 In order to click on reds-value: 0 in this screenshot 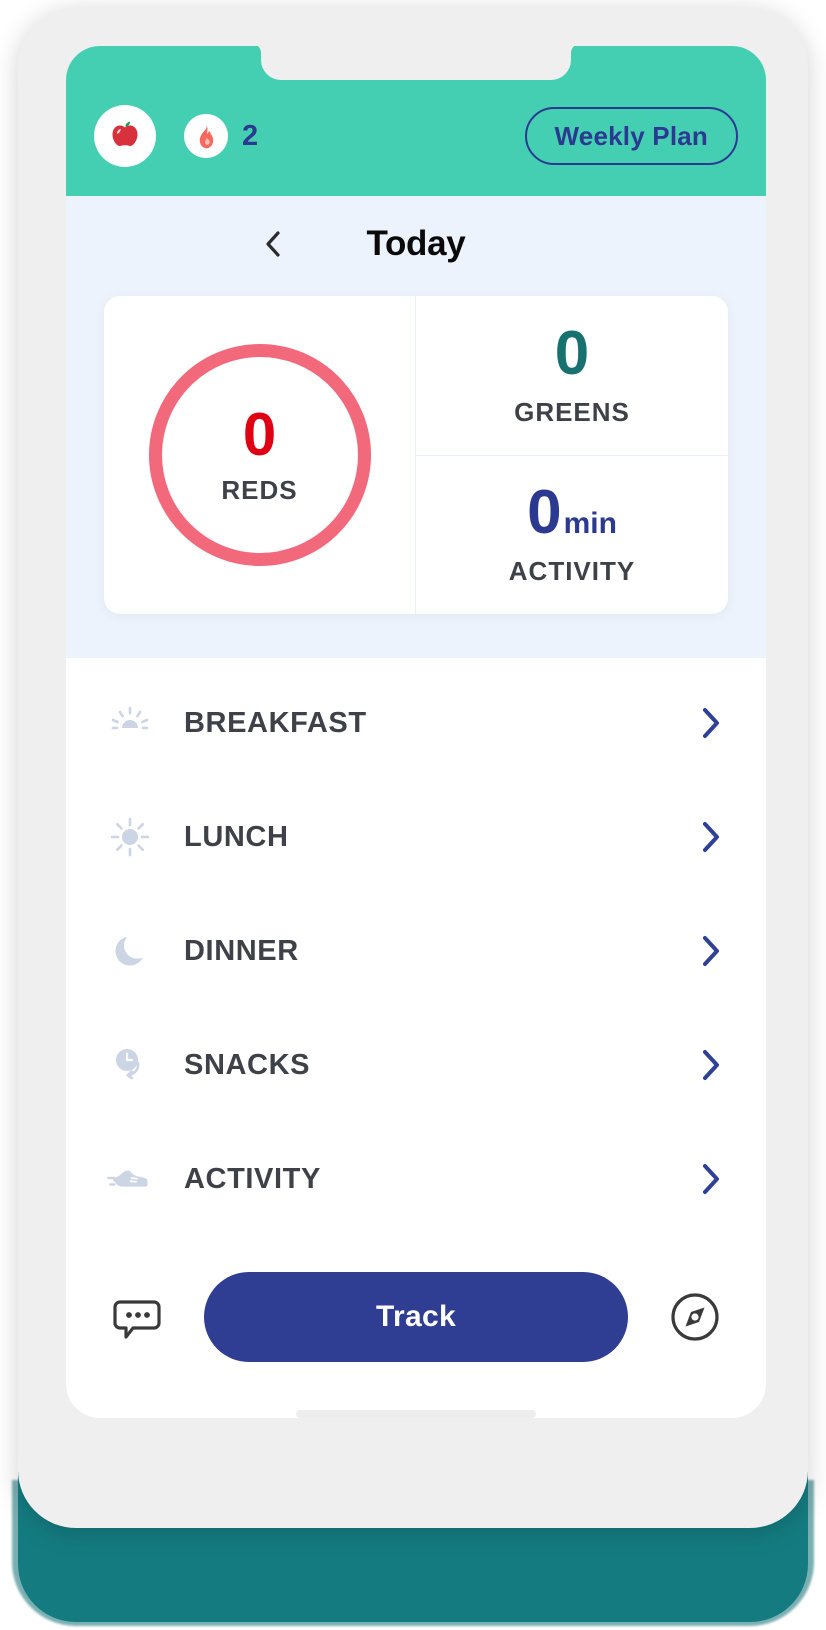, I will do `click(259, 434)`.